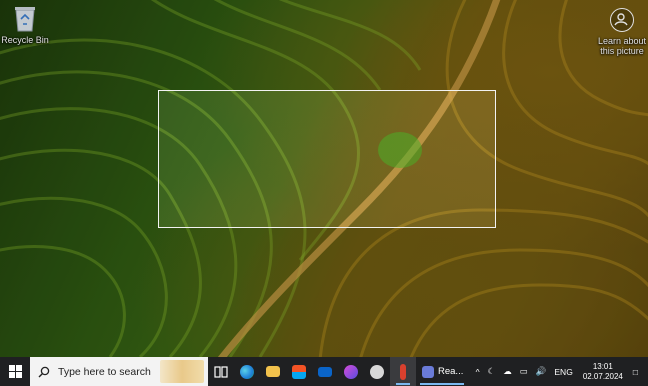 This screenshot has height=386, width=648. I want to click on edge-button, so click(247, 371).